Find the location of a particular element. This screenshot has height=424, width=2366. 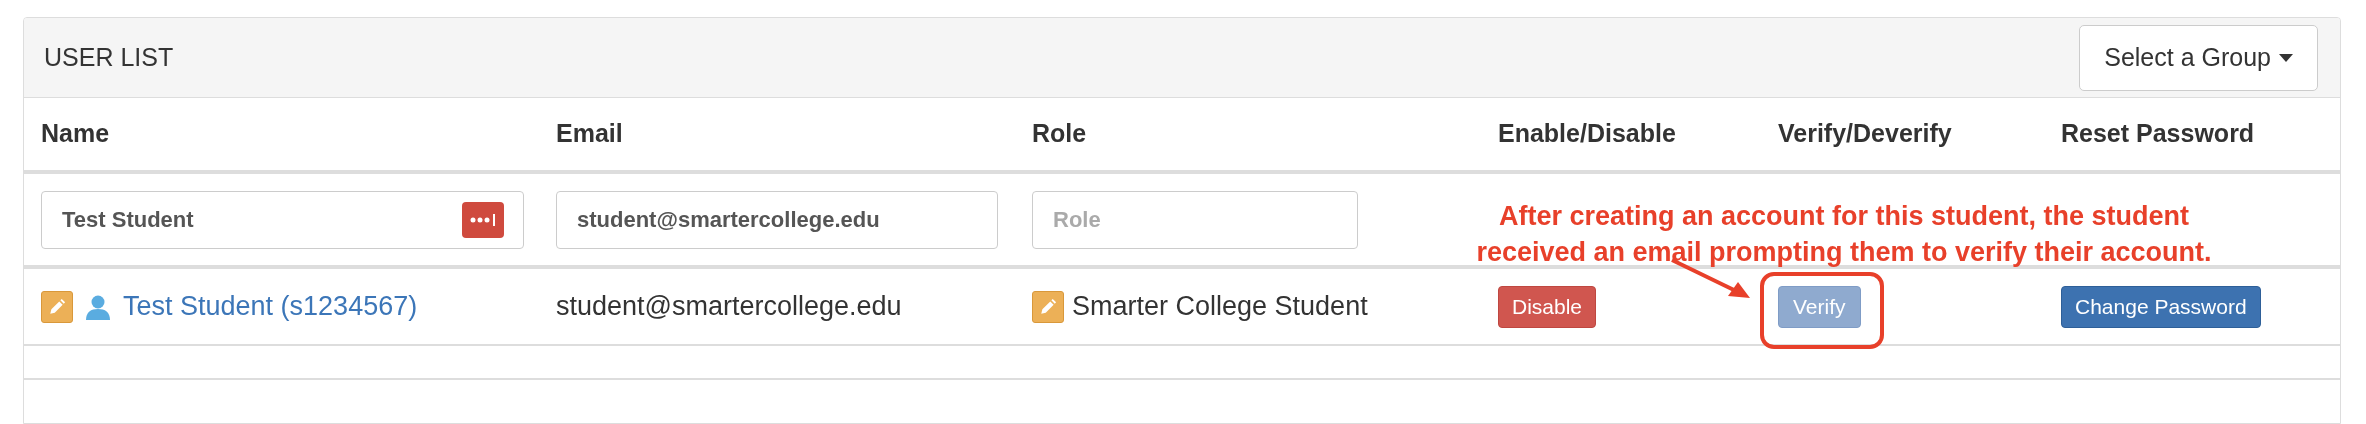

column-header: Reset Password is located at coordinates (2158, 134).